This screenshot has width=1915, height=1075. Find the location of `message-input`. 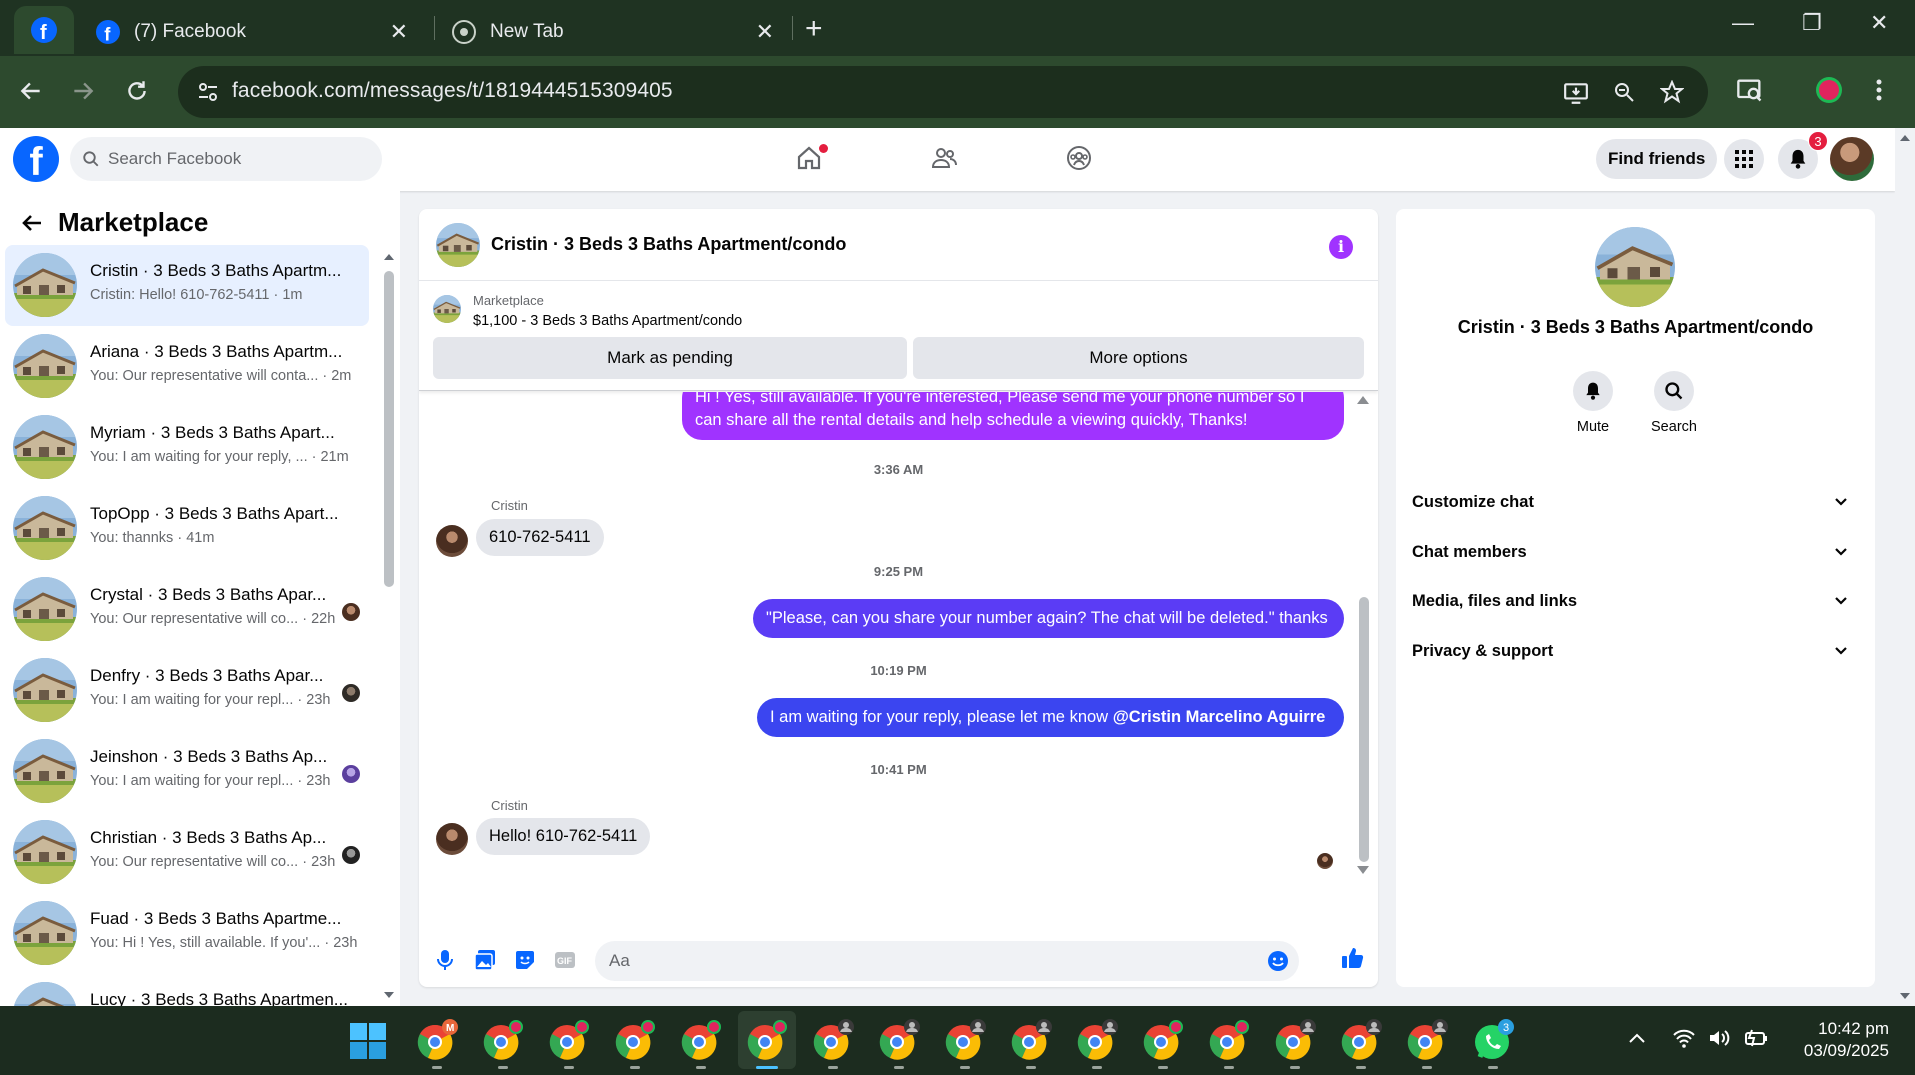

message-input is located at coordinates (929, 961).